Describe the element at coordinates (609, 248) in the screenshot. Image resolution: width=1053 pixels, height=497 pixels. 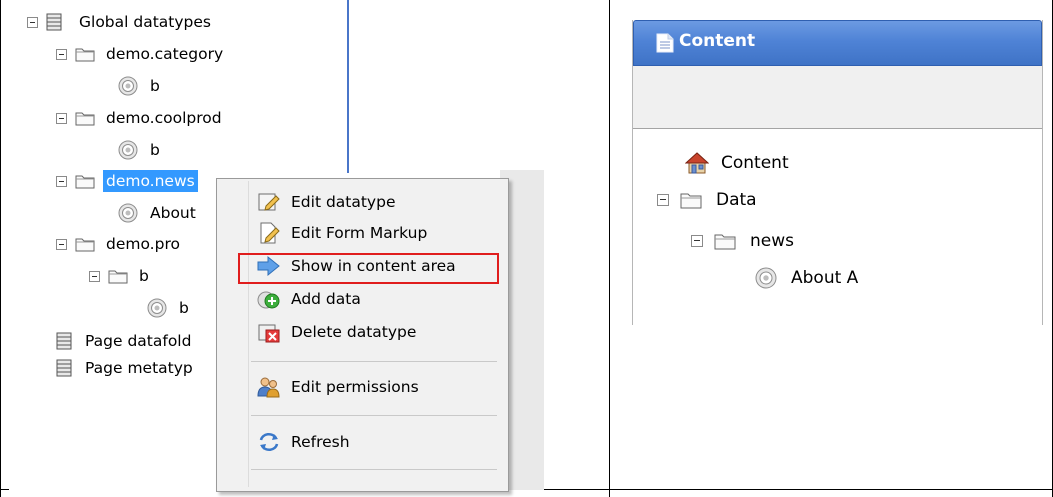
I see `frame-divider` at that location.